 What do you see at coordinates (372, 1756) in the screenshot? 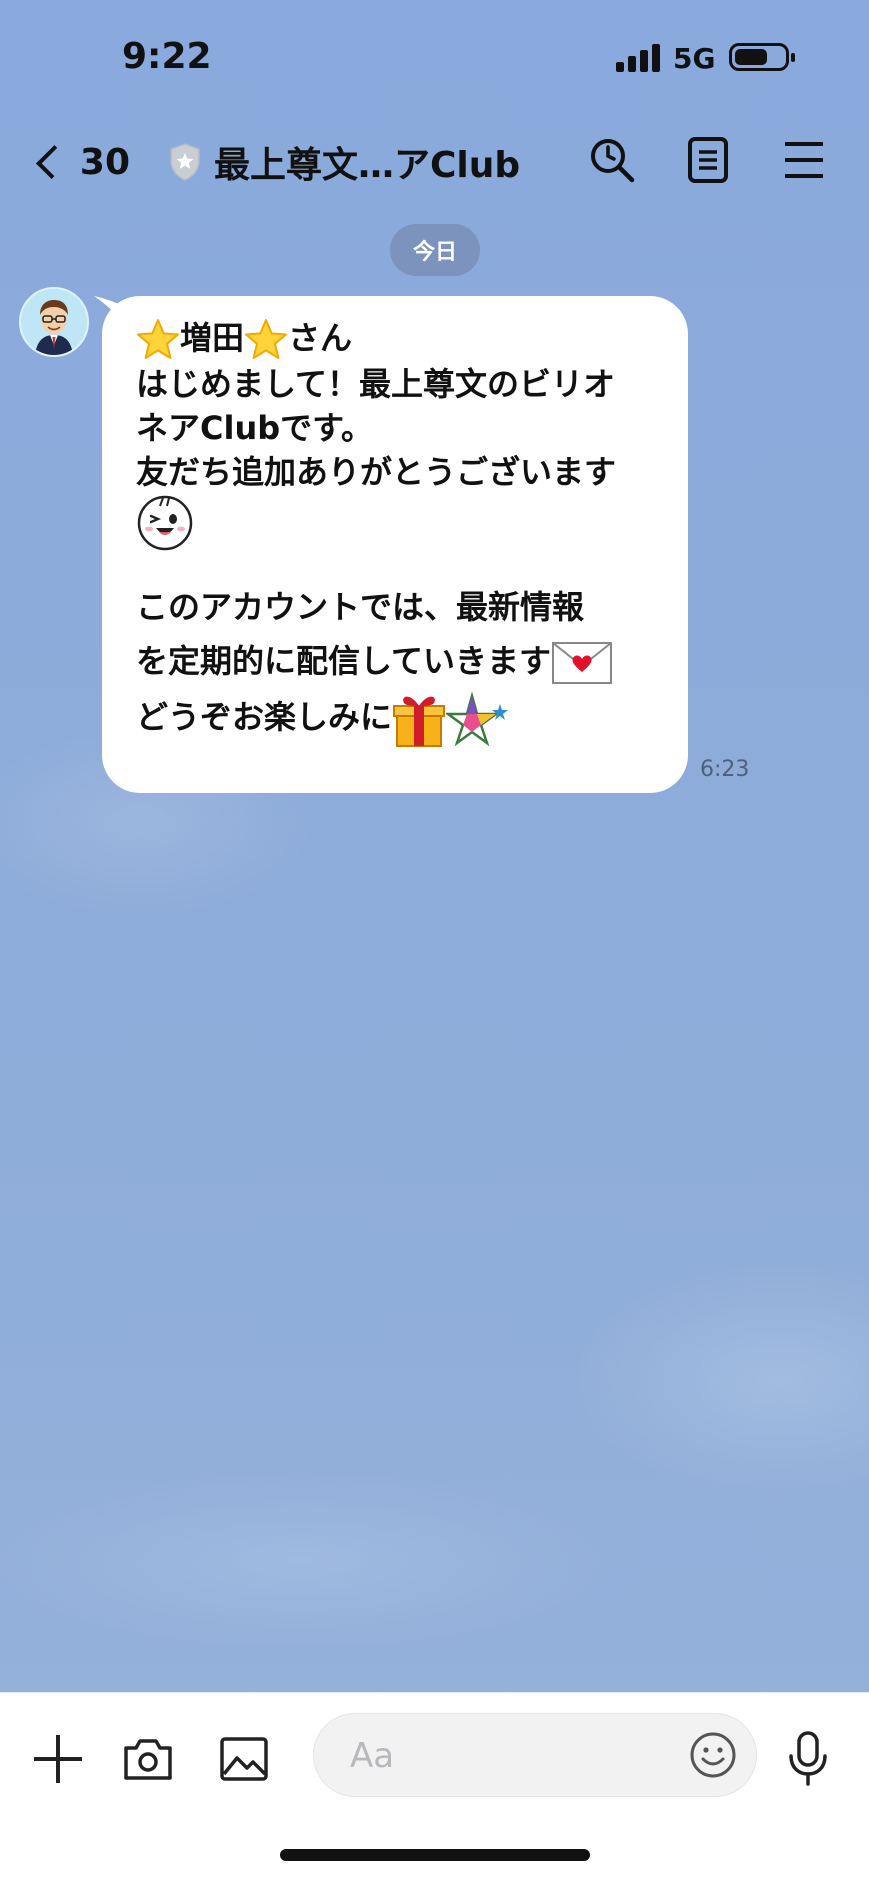
I see `input-placeholder: Aa` at bounding box center [372, 1756].